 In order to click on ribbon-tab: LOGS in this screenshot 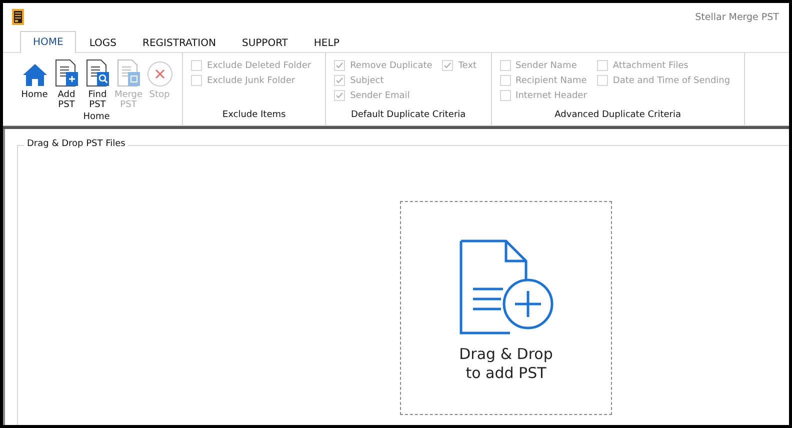, I will do `click(103, 42)`.